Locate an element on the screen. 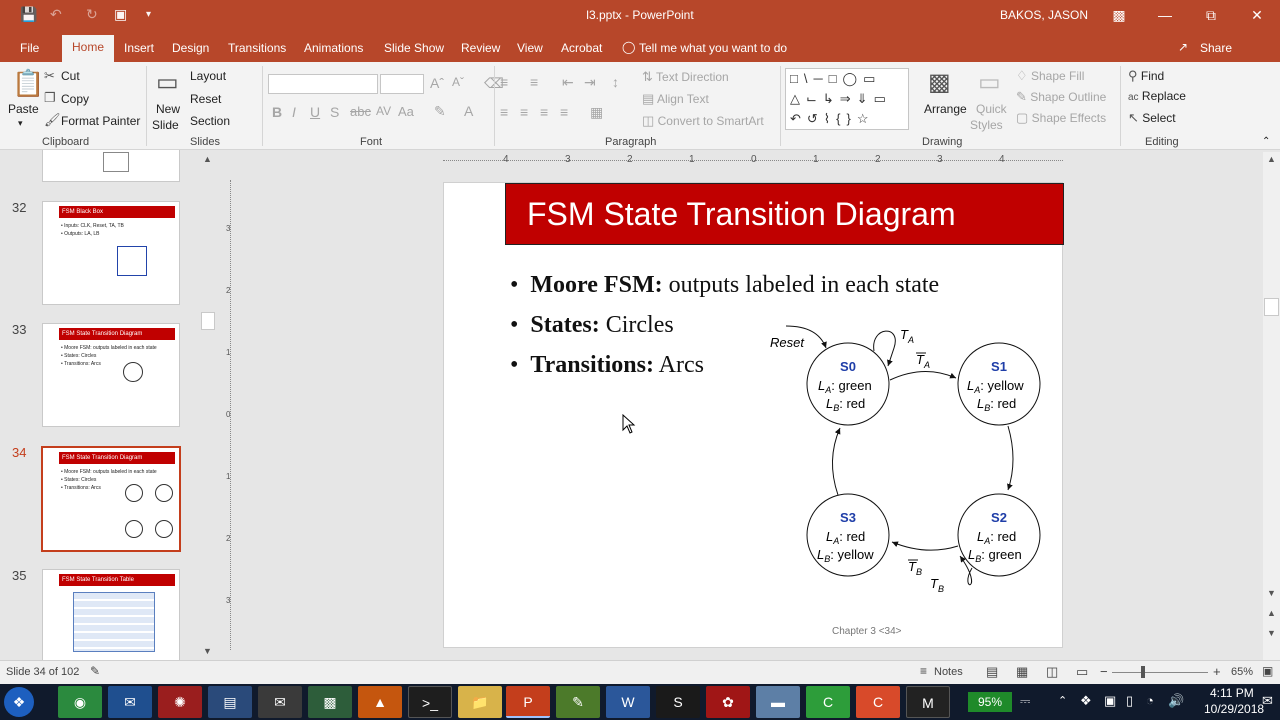 The height and width of the screenshot is (720, 1280). normal-view-icon: ▤ is located at coordinates (992, 672).